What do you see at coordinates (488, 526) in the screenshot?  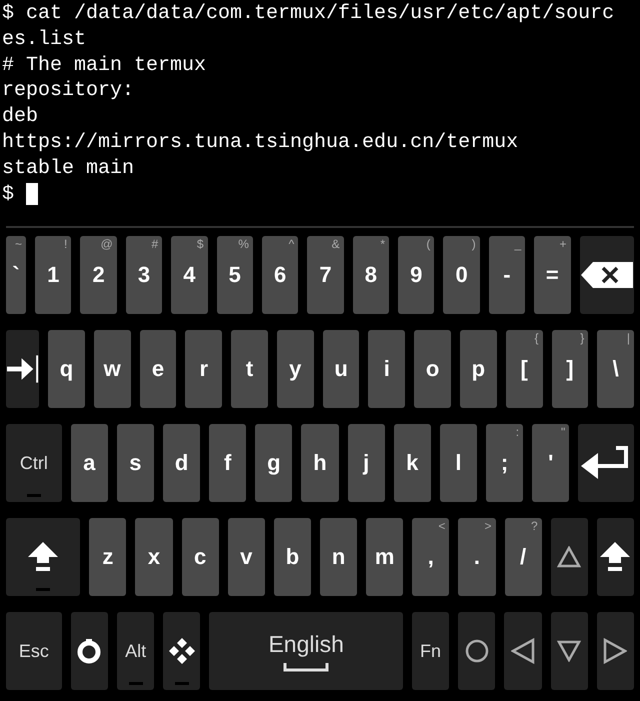 I see `key-hint: >` at bounding box center [488, 526].